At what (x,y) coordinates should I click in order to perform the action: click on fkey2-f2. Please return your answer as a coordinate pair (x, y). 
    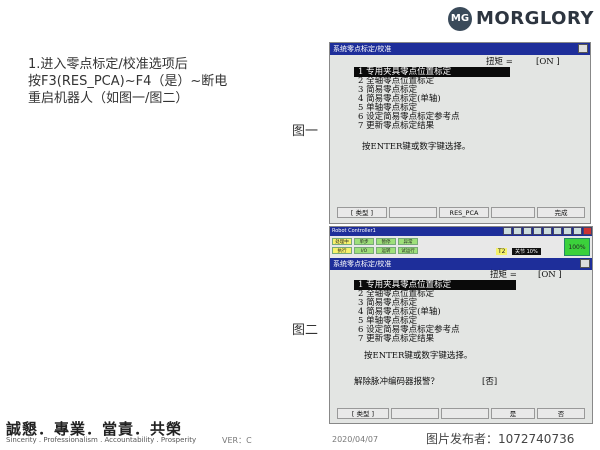
    Looking at the image, I should click on (415, 413).